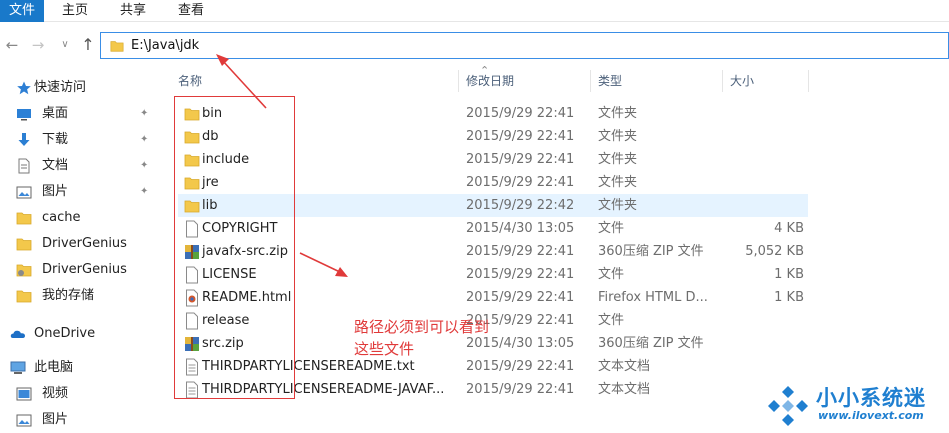 This screenshot has width=949, height=433. Describe the element at coordinates (24, 166) in the screenshot. I see `document-icon` at that location.